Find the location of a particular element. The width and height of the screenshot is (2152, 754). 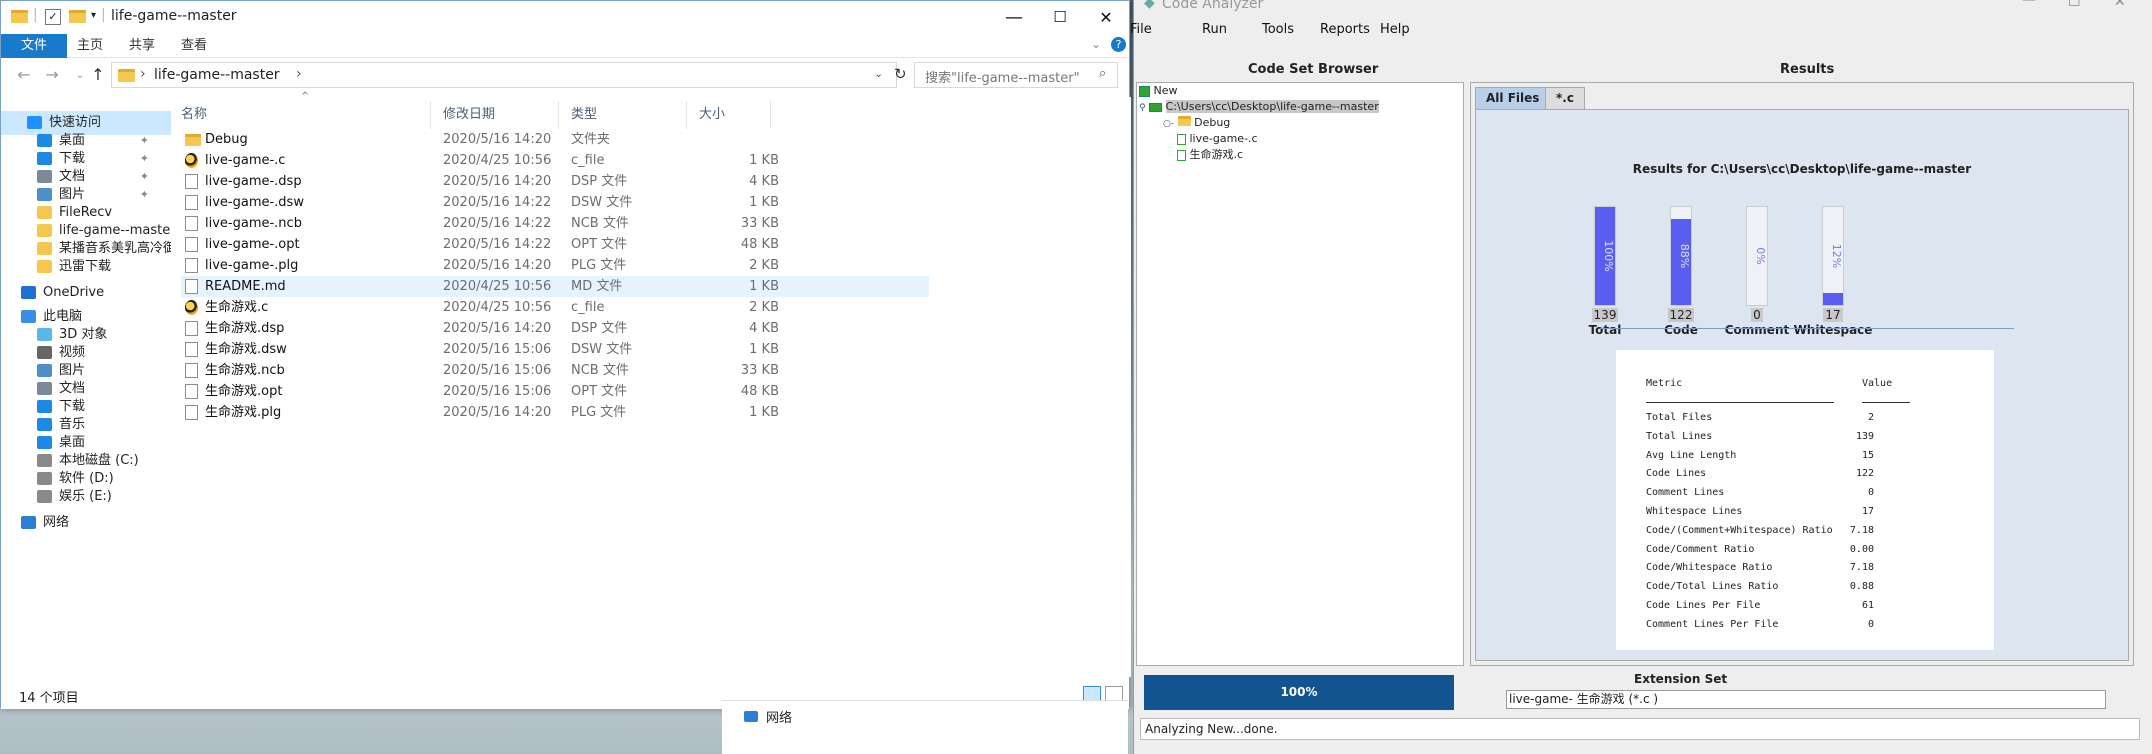

tree-collapse-icon: ○- is located at coordinates (1168, 124).